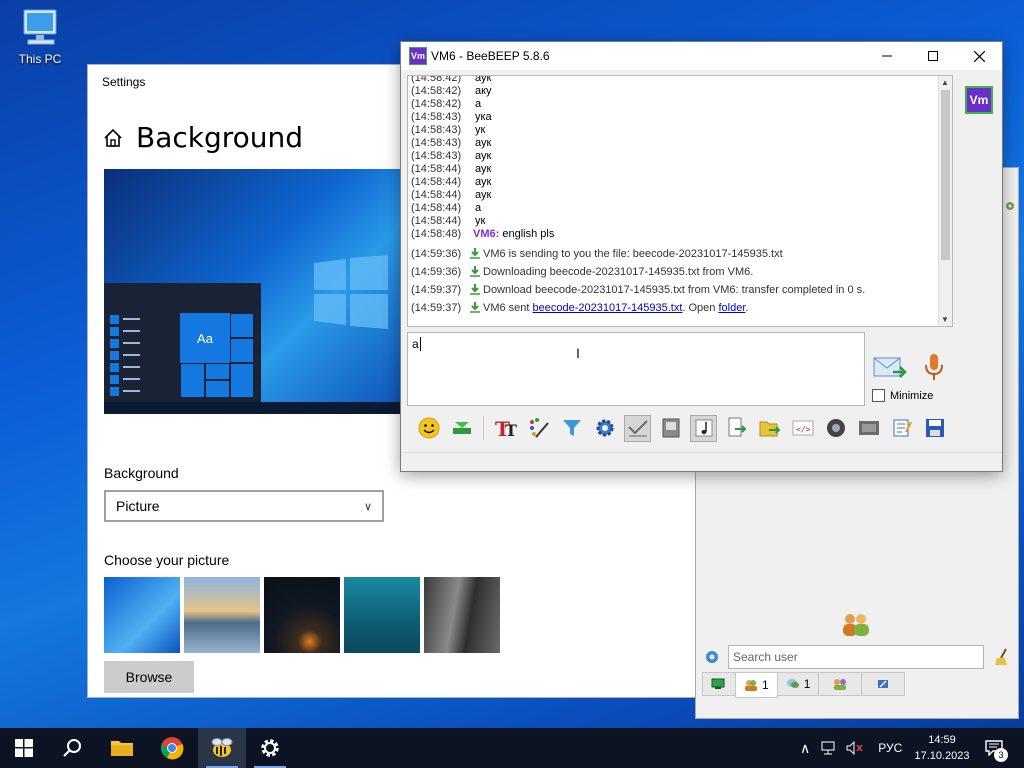 This screenshot has height=768, width=1024. What do you see at coordinates (578, 353) in the screenshot?
I see `text-cursor-icon: I` at bounding box center [578, 353].